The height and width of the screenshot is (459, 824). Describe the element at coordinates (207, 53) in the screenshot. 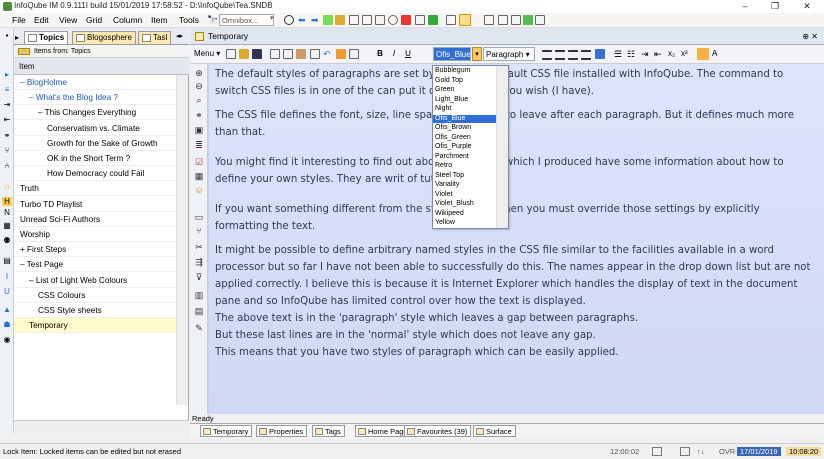

I see `menu-button: Menu ▾` at that location.